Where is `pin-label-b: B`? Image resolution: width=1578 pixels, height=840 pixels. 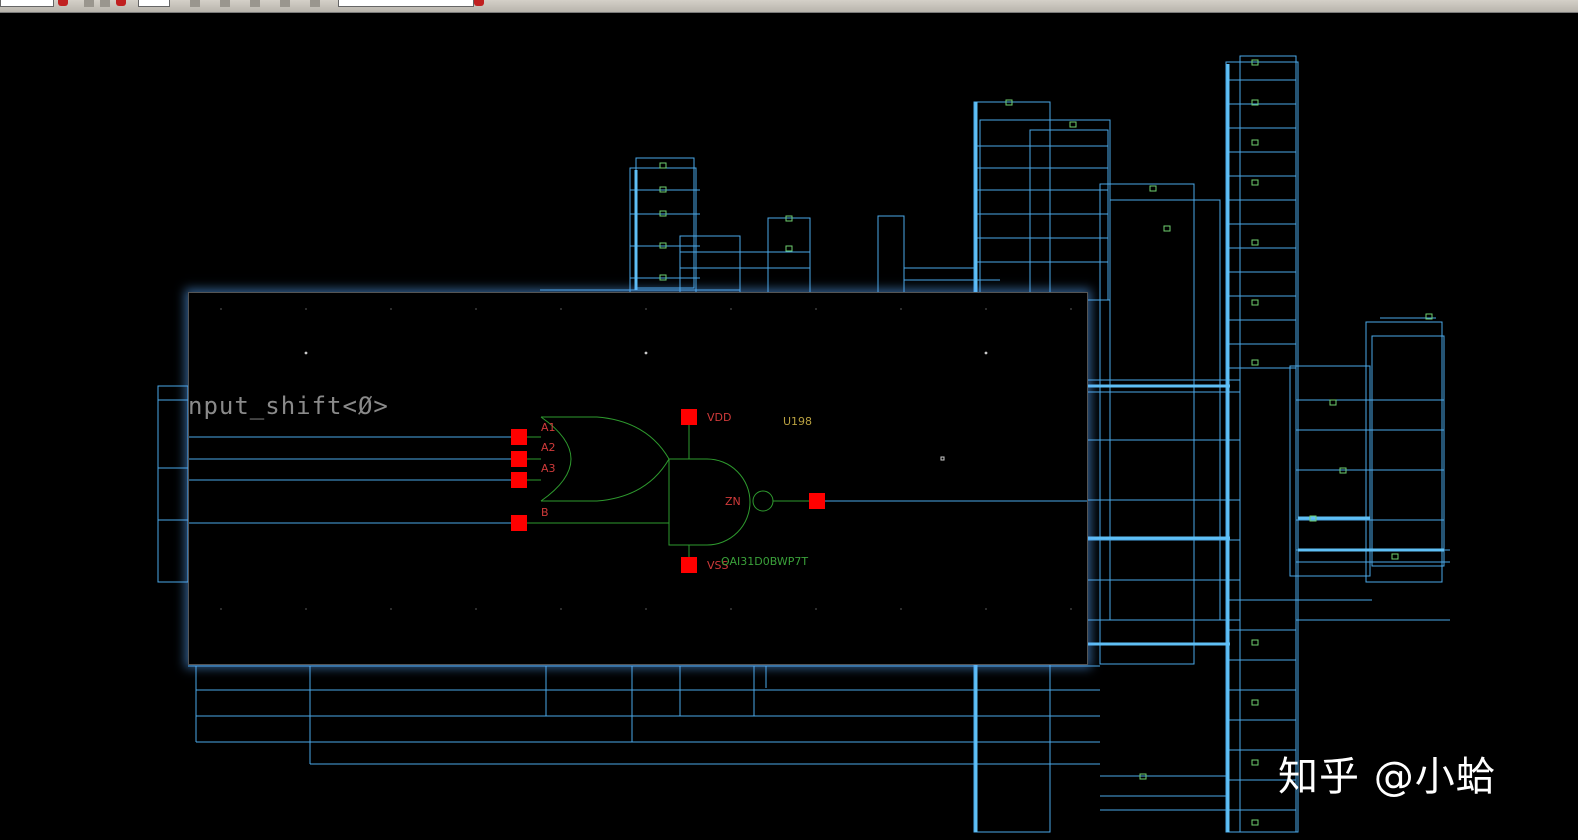 pin-label-b: B is located at coordinates (545, 512).